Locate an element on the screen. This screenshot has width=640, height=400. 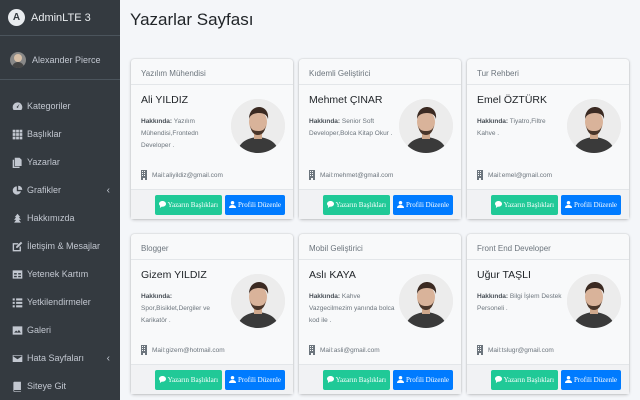
author-role: Tur Rehberi is located at coordinates (548, 72).